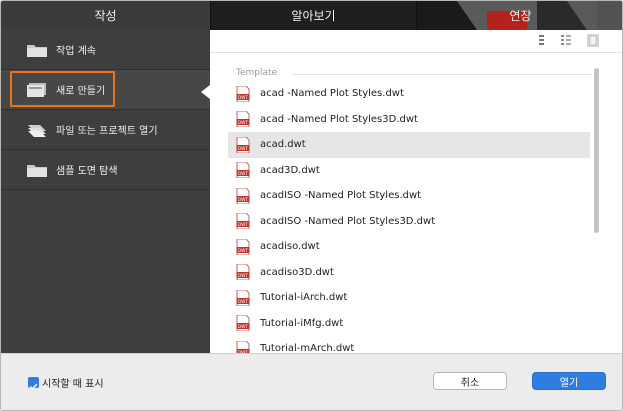 The image size is (623, 411). Describe the element at coordinates (569, 381) in the screenshot. I see `open-button: 열기` at that location.